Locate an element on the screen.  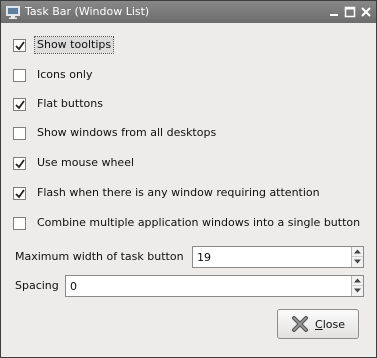
cross-icon is located at coordinates (300, 324).